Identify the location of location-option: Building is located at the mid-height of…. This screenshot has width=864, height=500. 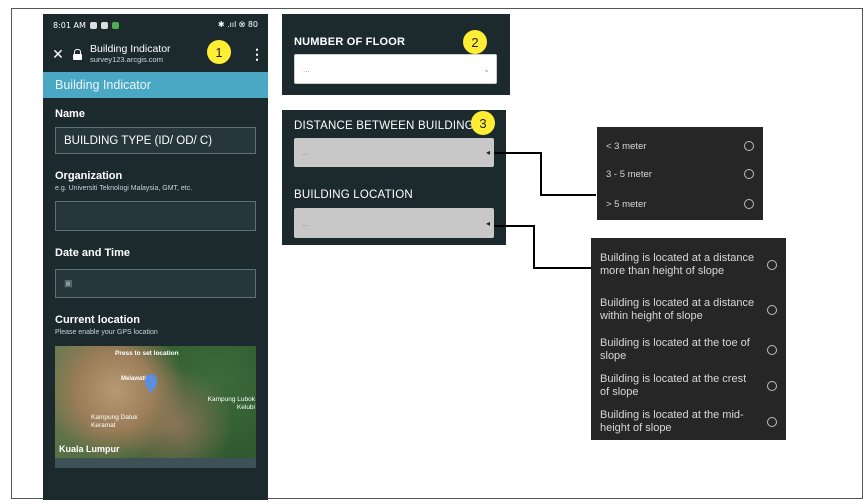
(688, 422).